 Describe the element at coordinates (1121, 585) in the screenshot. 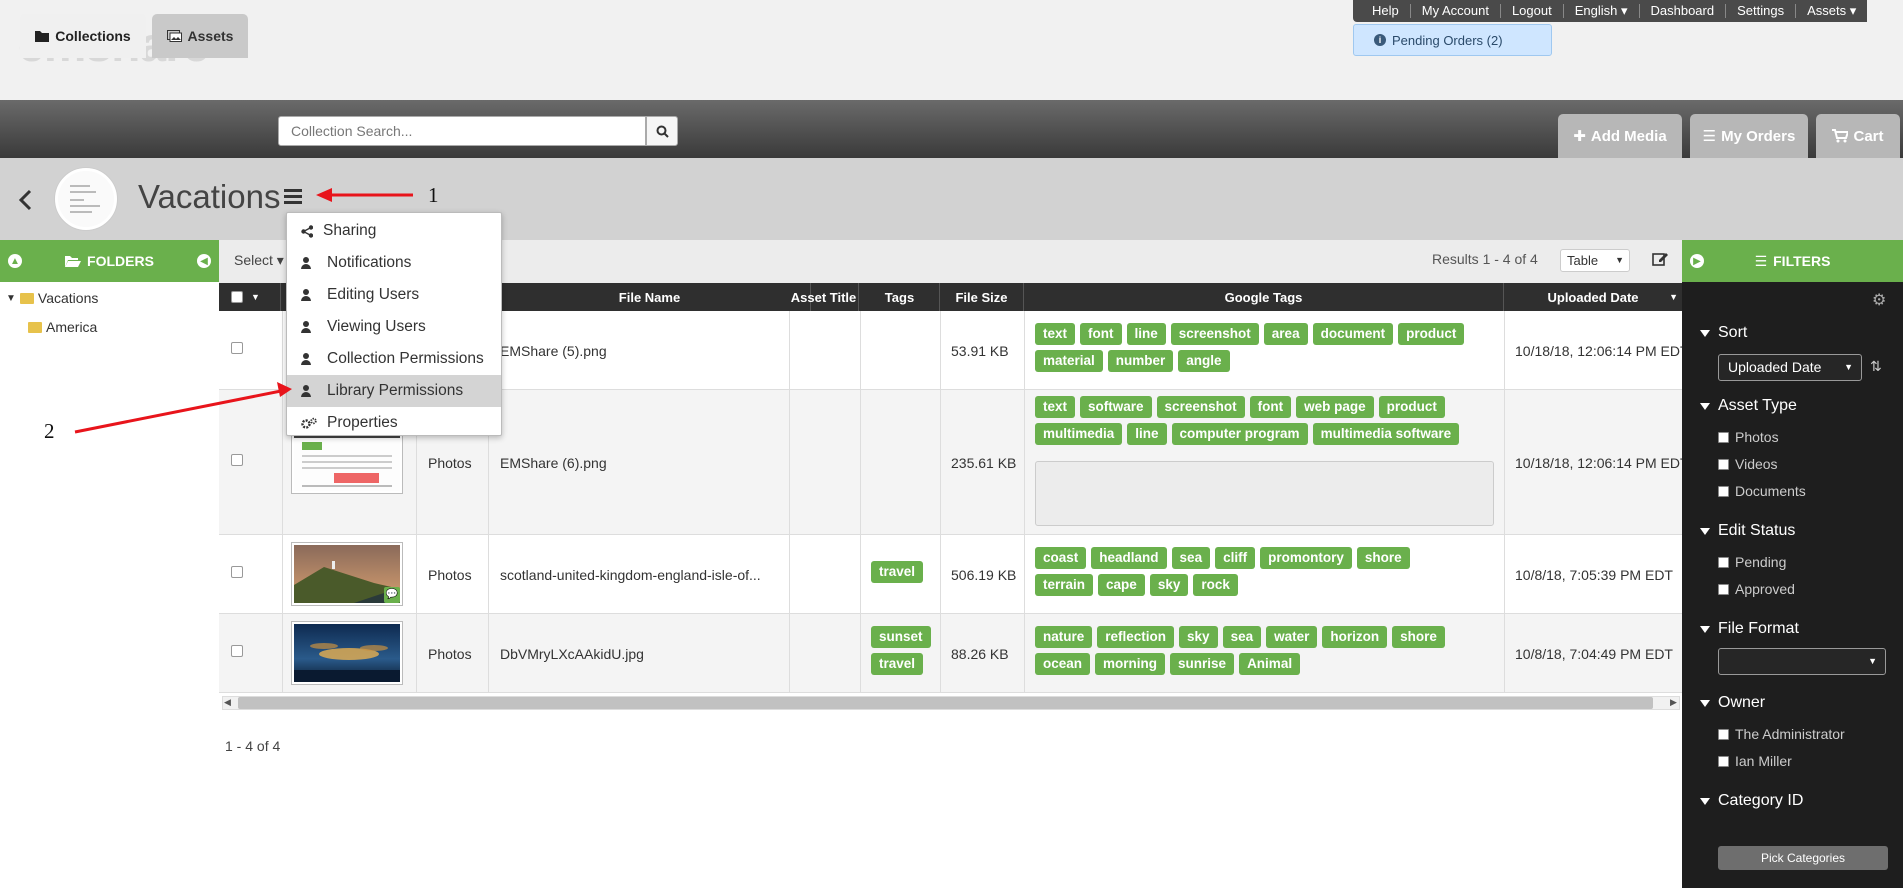

I see `google-tag: cape` at that location.